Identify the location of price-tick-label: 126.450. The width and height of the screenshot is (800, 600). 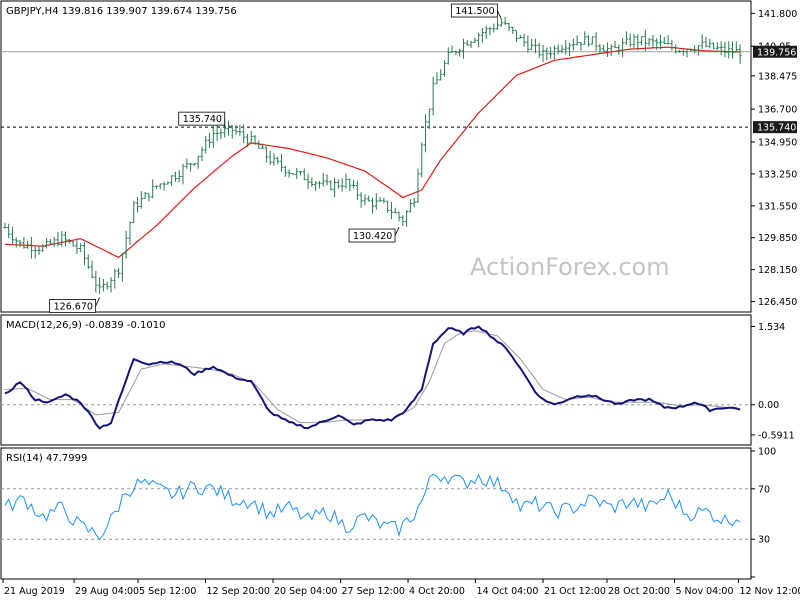
(777, 302).